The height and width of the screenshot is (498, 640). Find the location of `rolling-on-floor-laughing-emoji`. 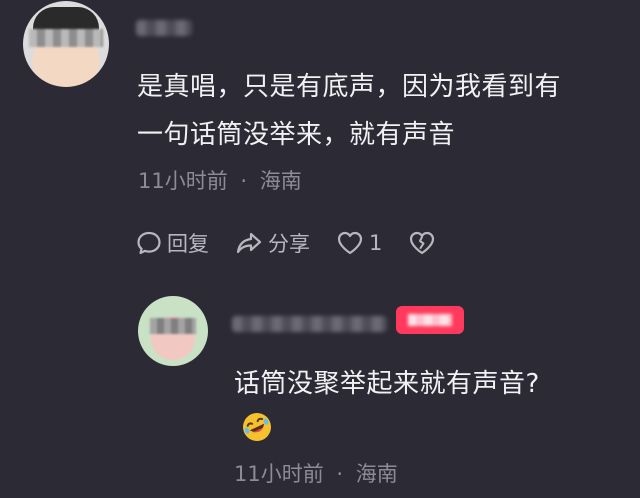

rolling-on-floor-laughing-emoji is located at coordinates (257, 427).